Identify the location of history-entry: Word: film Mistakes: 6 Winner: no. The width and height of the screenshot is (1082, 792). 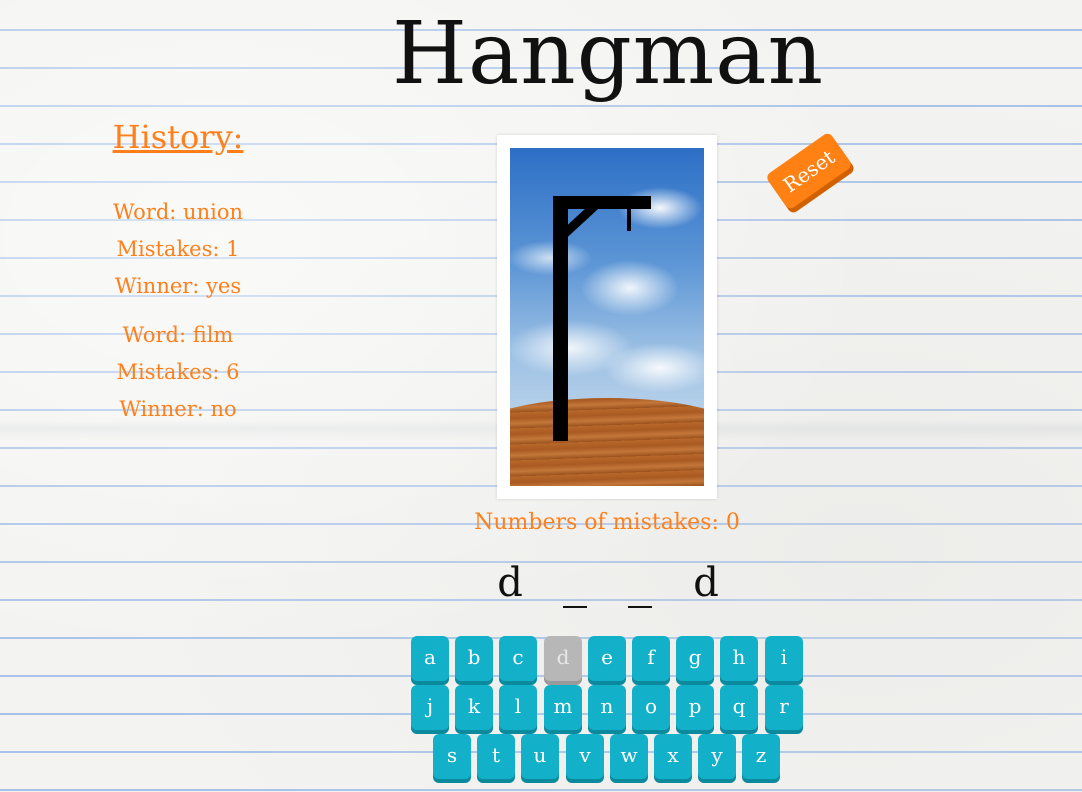
(178, 372).